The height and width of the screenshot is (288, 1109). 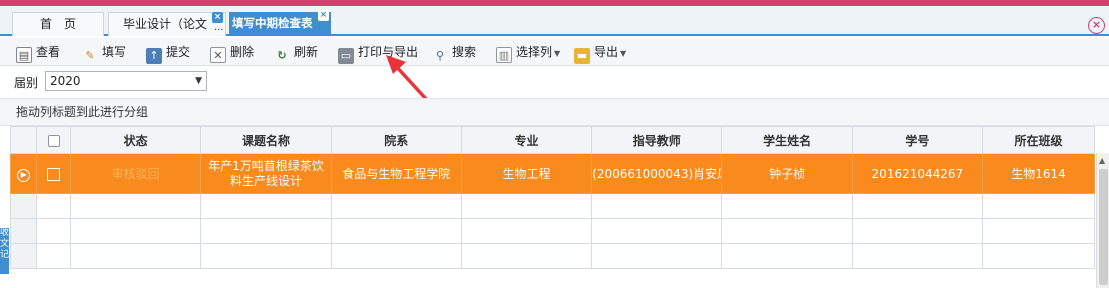 I want to click on row-indicator: ▶, so click(x=23, y=173).